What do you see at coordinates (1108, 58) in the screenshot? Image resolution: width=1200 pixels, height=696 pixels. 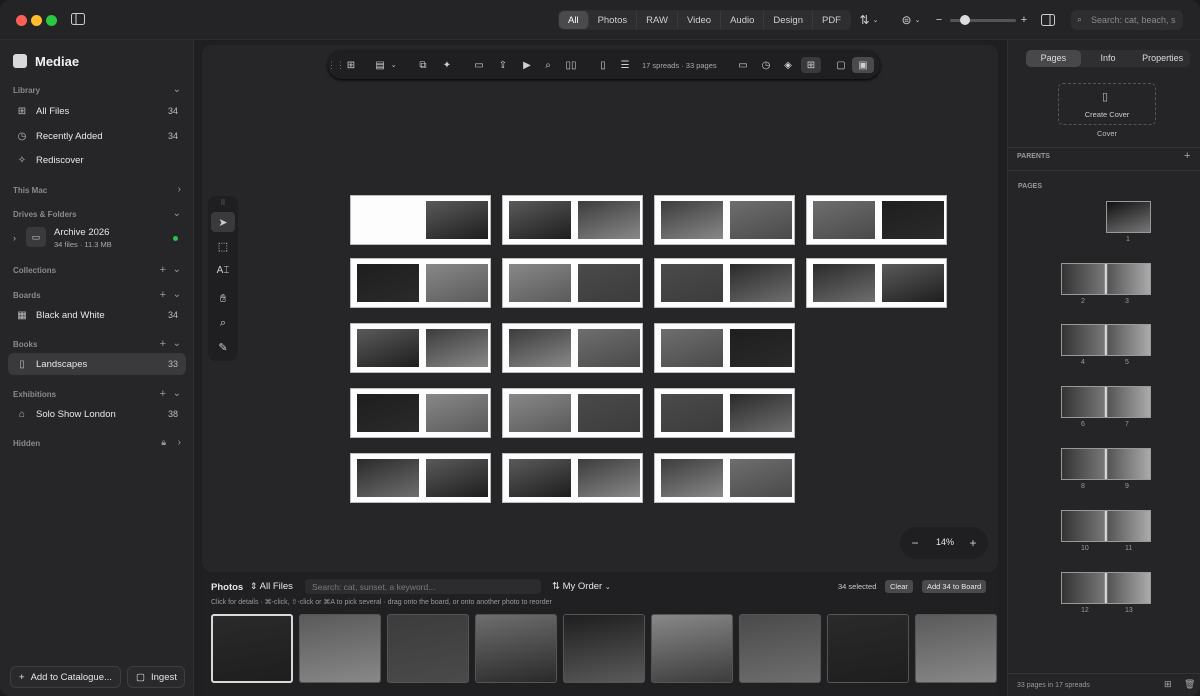 I see `tab-info: Info` at bounding box center [1108, 58].